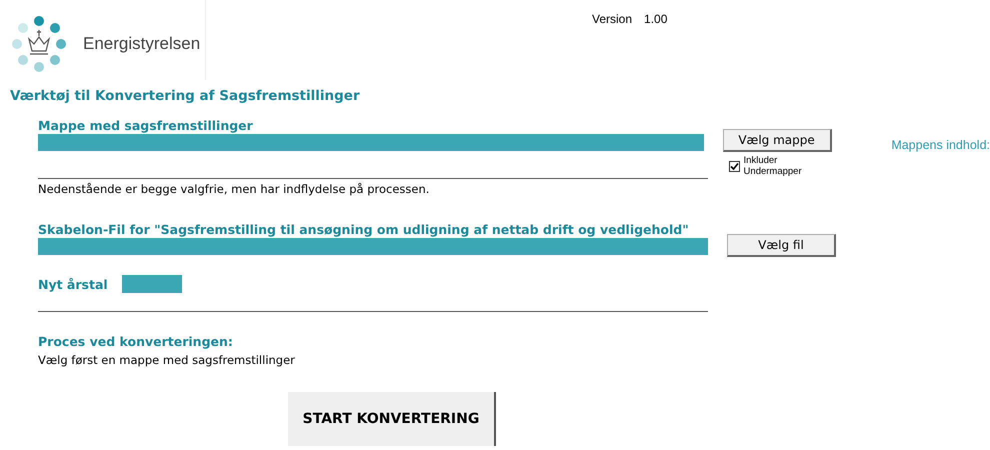 The image size is (990, 450). What do you see at coordinates (73, 284) in the screenshot?
I see `year-label: Nyt årstal` at bounding box center [73, 284].